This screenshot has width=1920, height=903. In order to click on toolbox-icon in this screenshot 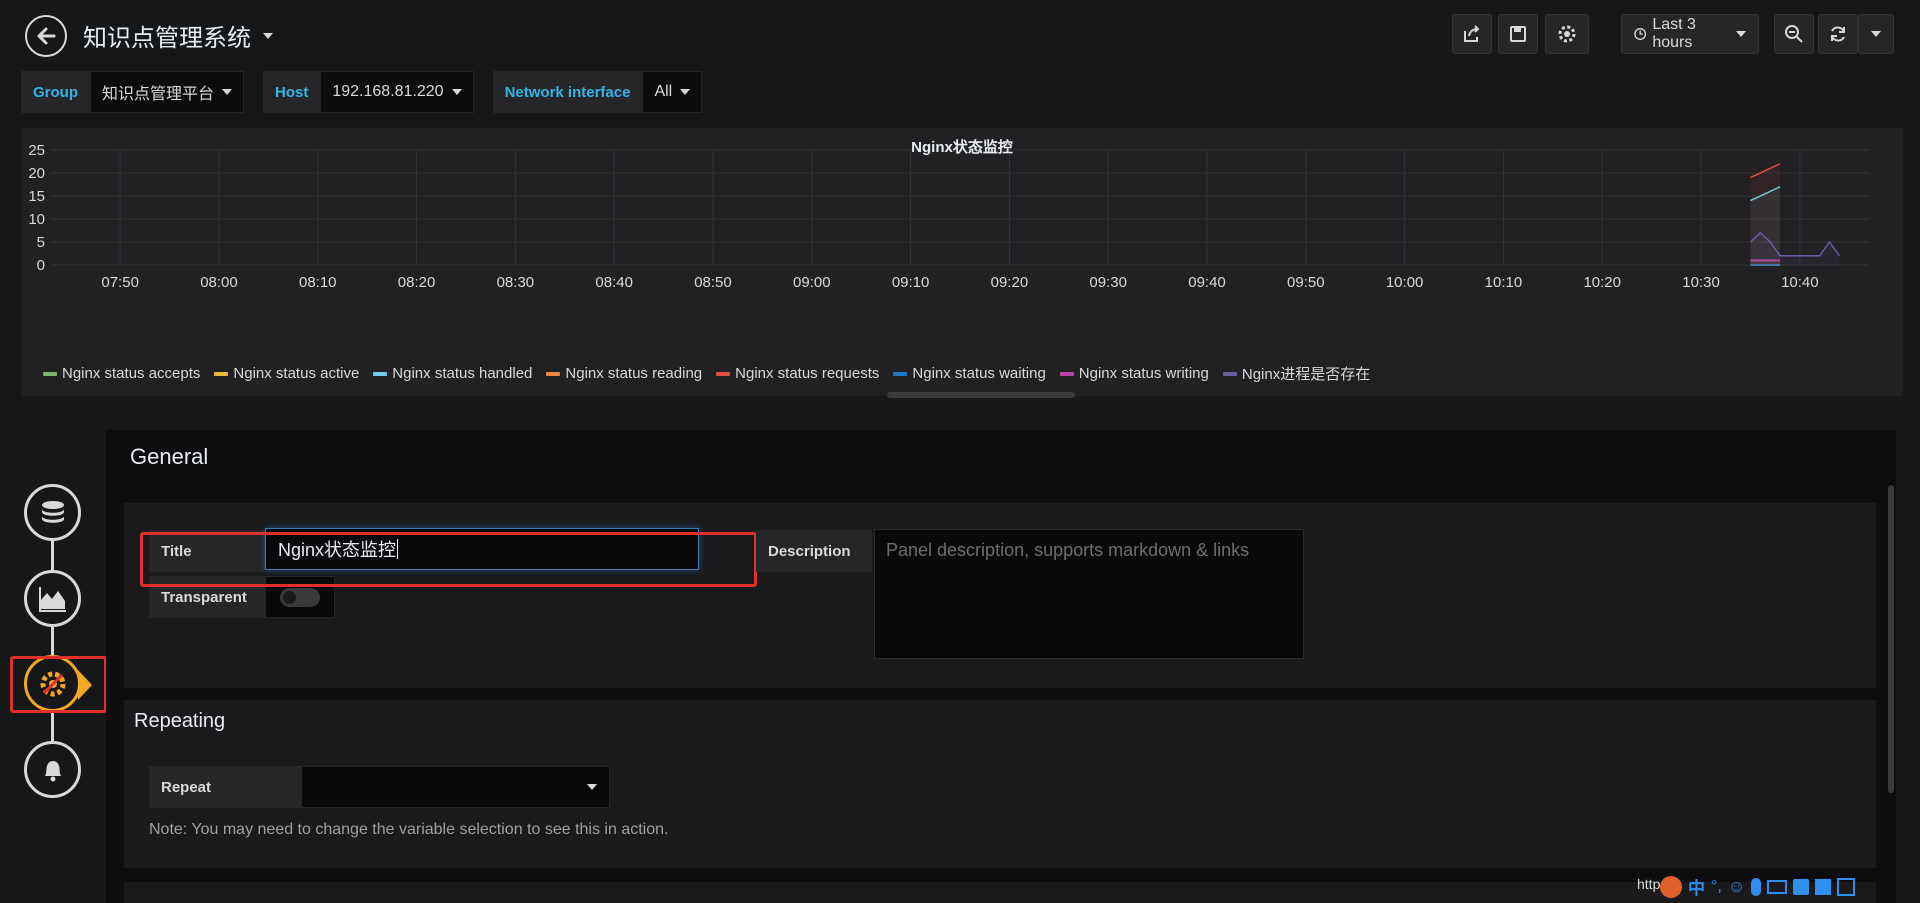, I will do `click(1823, 886)`.